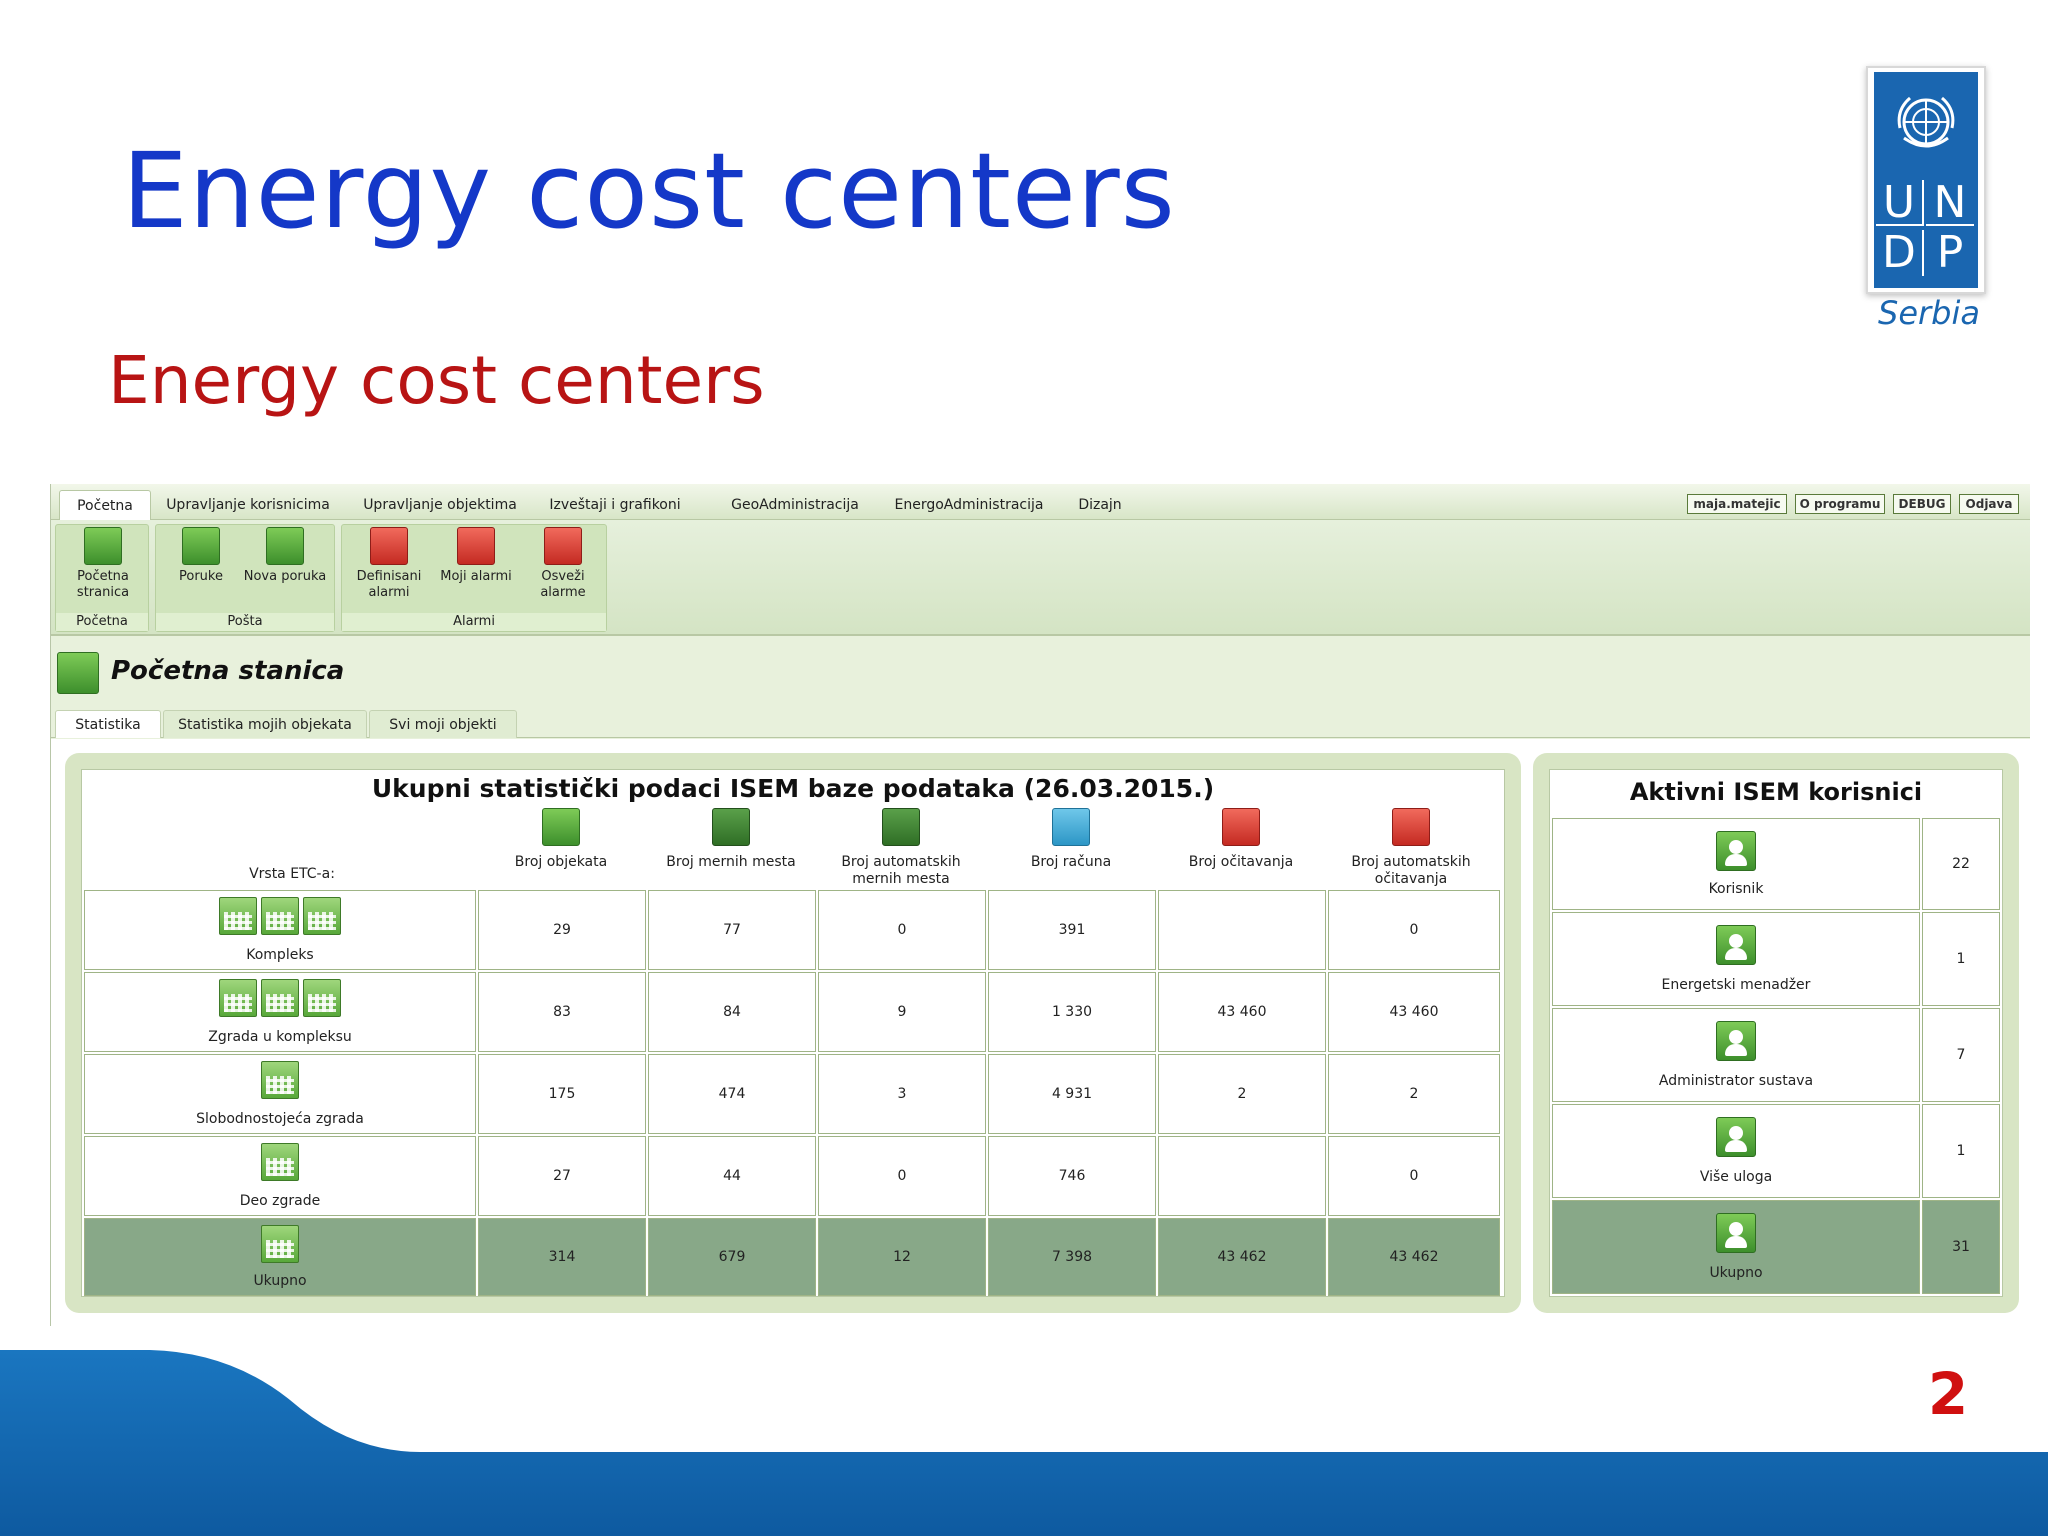  Describe the element at coordinates (1736, 1233) in the screenshot. I see `users-group-icon` at that location.